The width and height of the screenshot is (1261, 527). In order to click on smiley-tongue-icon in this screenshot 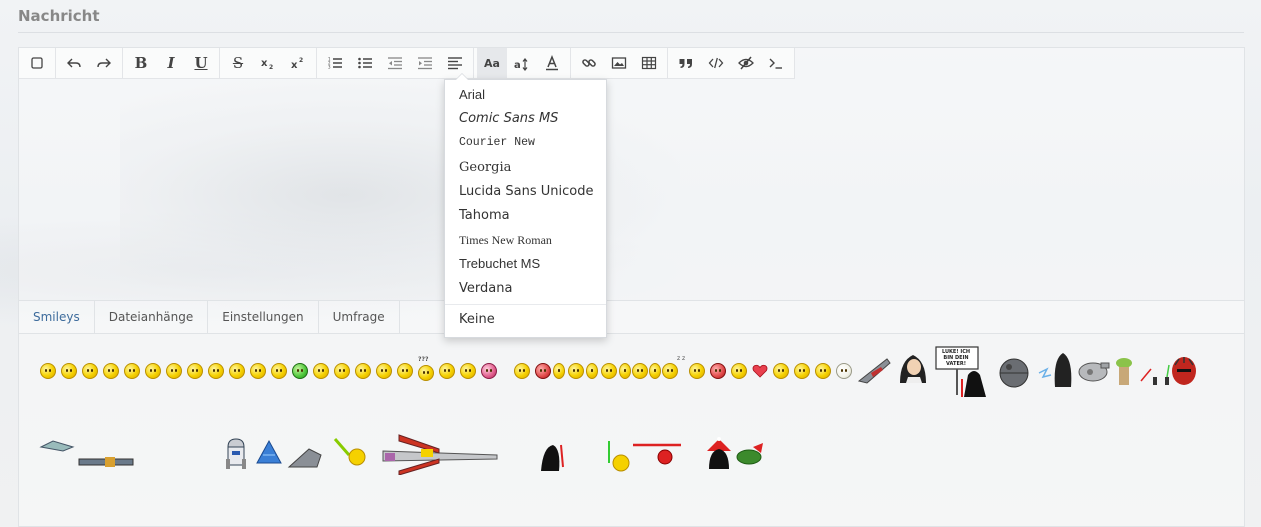, I will do `click(111, 371)`.